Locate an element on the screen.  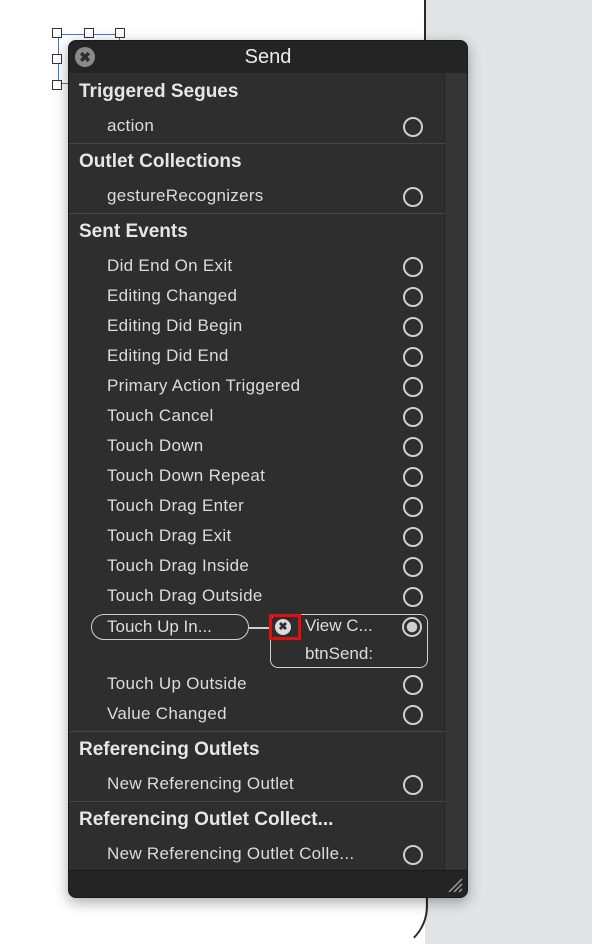
resize-handle-top-left is located at coordinates (57, 33).